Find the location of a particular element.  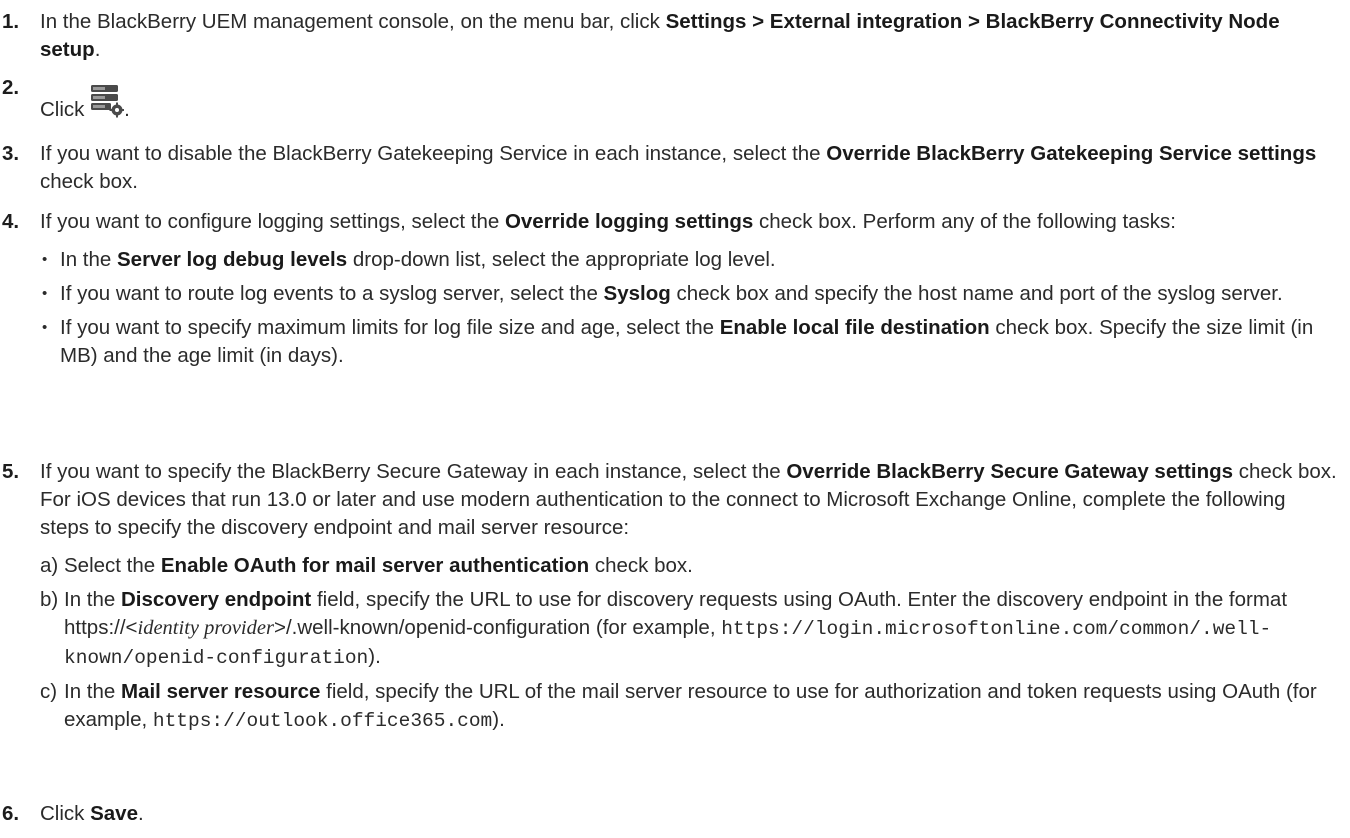

step-number: 1. is located at coordinates (11, 21).